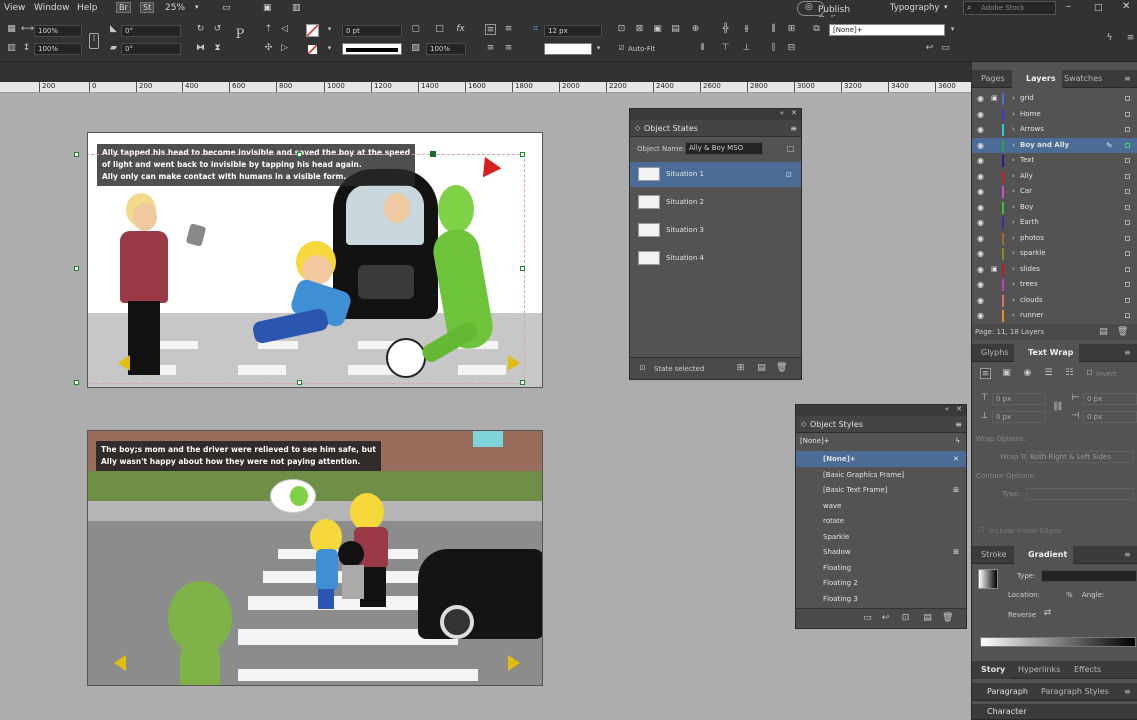 Image resolution: width=1137 pixels, height=720 pixels. What do you see at coordinates (881, 599) in the screenshot?
I see `style-item: Floating 3` at bounding box center [881, 599].